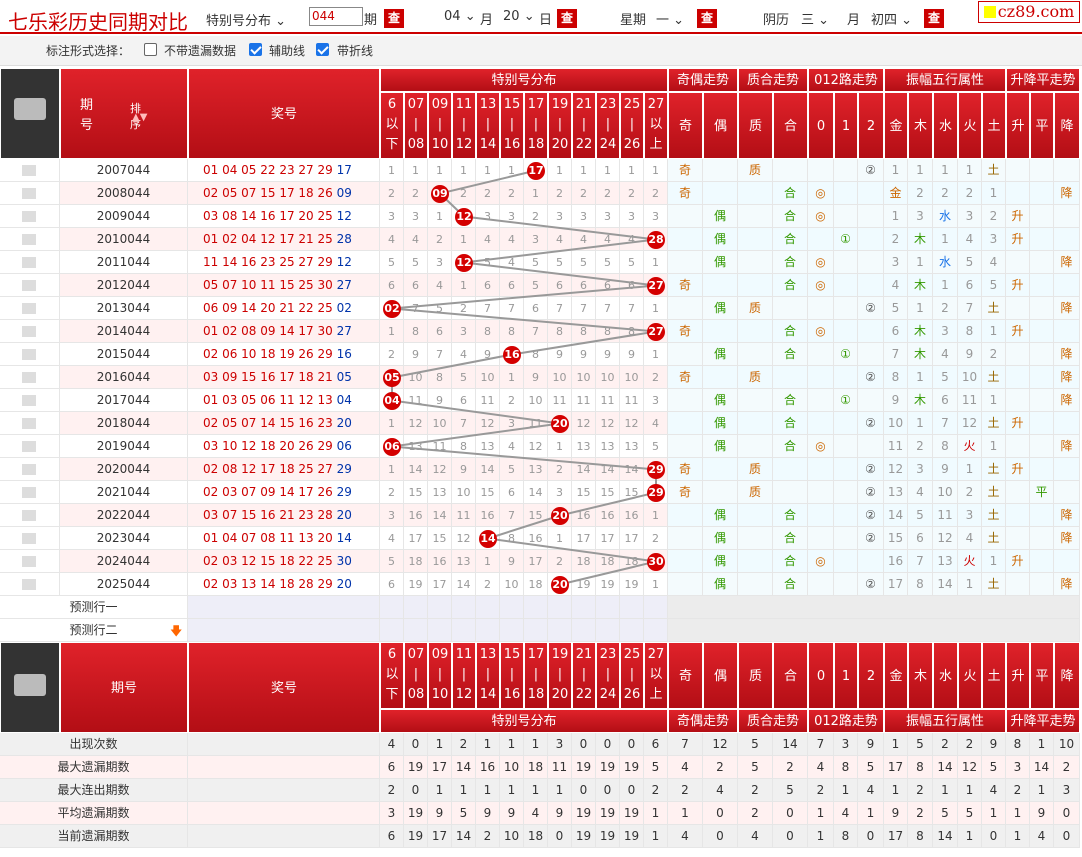 This screenshot has width=1082, height=857. Describe the element at coordinates (707, 18) in the screenshot. I see `query-week-button: 查` at that location.